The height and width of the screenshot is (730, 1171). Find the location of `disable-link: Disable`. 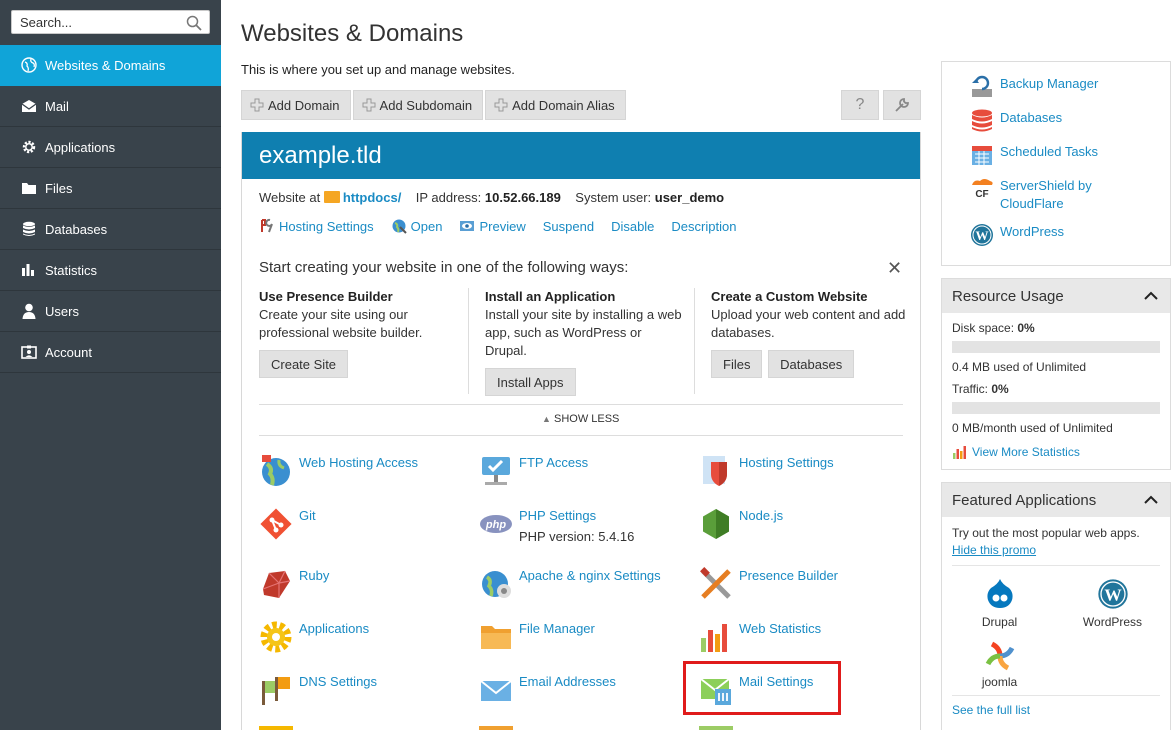

disable-link: Disable is located at coordinates (632, 226).